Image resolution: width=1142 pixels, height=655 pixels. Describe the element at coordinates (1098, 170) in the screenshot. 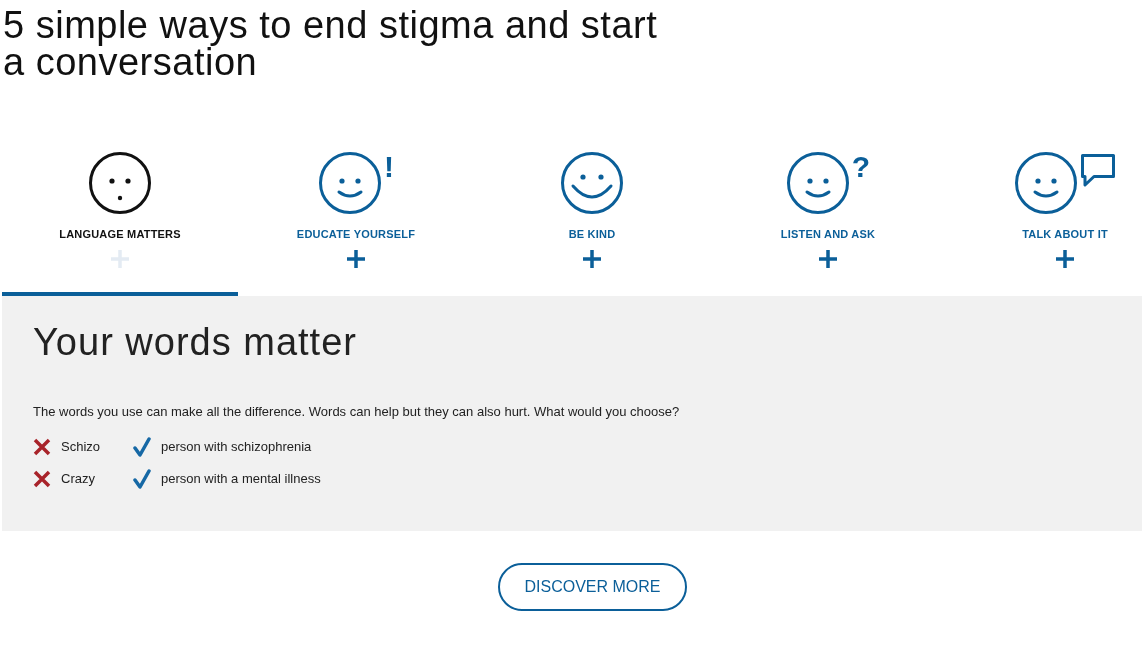

I see `speech-bubble-icon` at that location.